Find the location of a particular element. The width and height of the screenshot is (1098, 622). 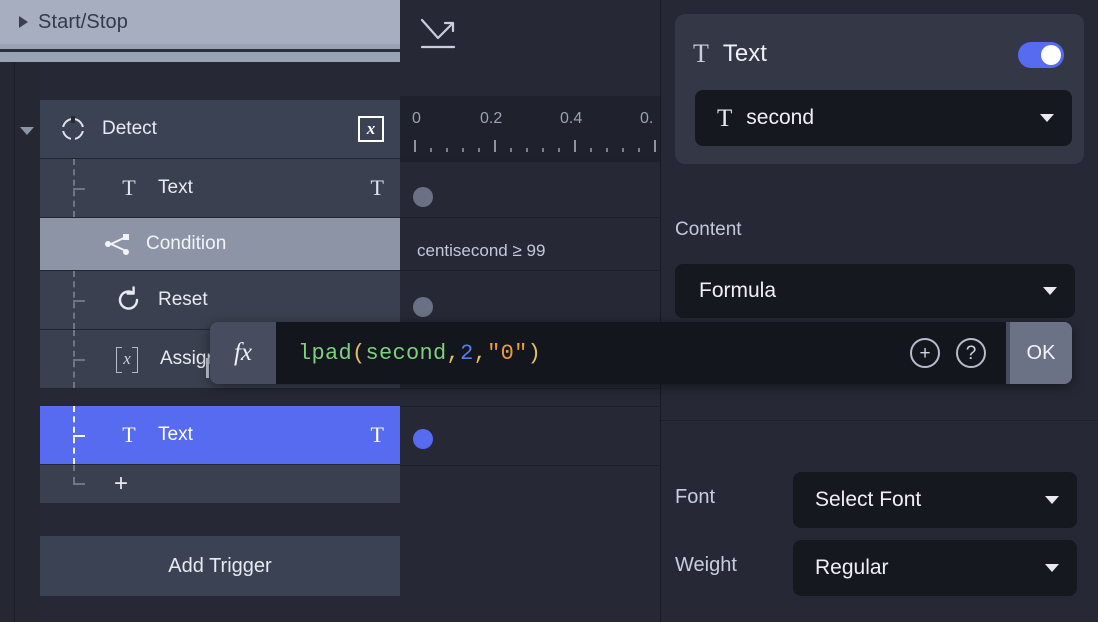

ruler-tick-label: 0. is located at coordinates (647, 118).